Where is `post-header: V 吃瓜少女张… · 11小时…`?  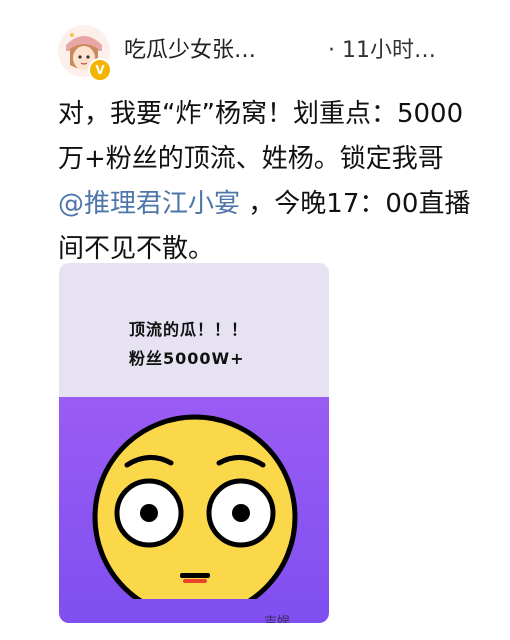
post-header: V 吃瓜少女张… · 11小时… is located at coordinates (274, 52).